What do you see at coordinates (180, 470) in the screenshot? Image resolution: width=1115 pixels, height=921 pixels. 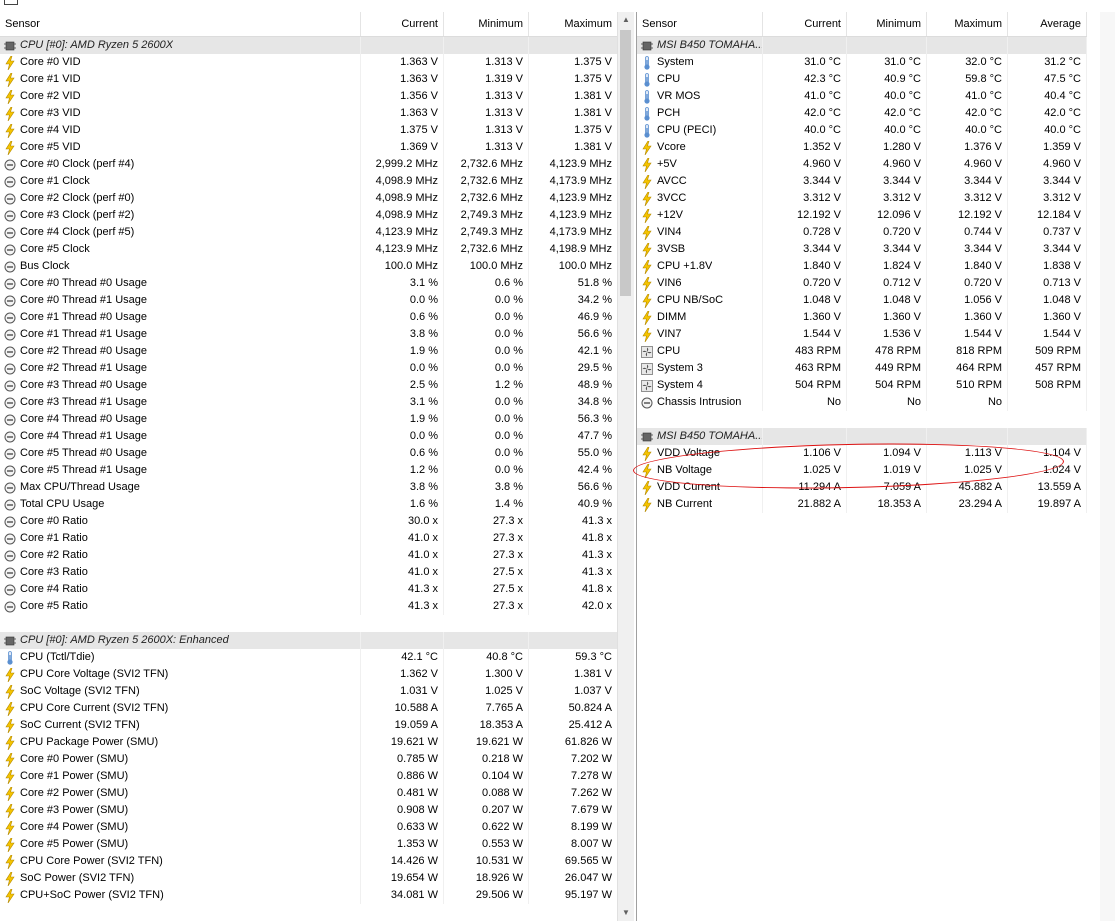 I see `sensor-name-cell: Core #5 Thread #1 Usage` at bounding box center [180, 470].